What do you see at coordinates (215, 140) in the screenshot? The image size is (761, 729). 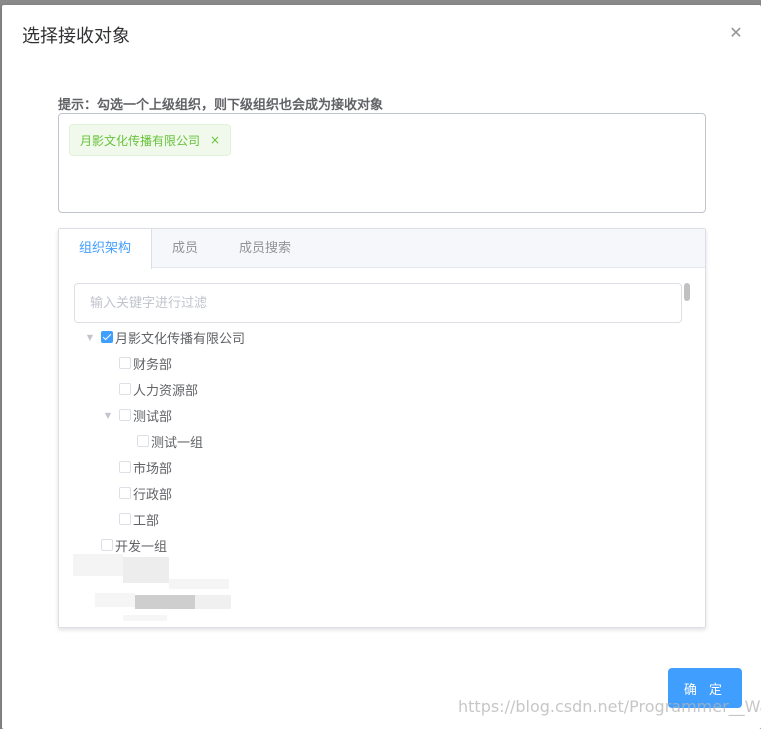 I see `tag-close-icon: ×` at bounding box center [215, 140].